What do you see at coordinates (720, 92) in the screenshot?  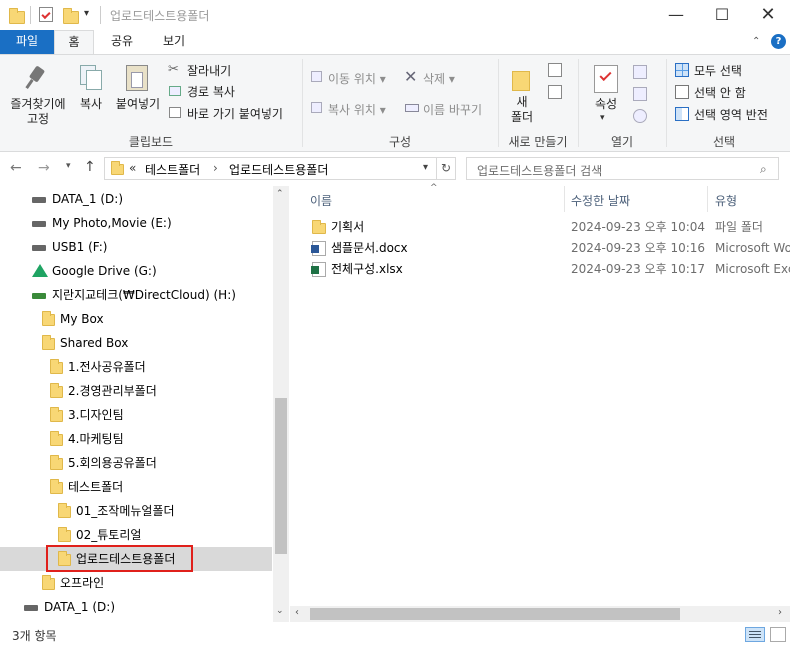 I see `select-none-button: 선택 안 함` at bounding box center [720, 92].